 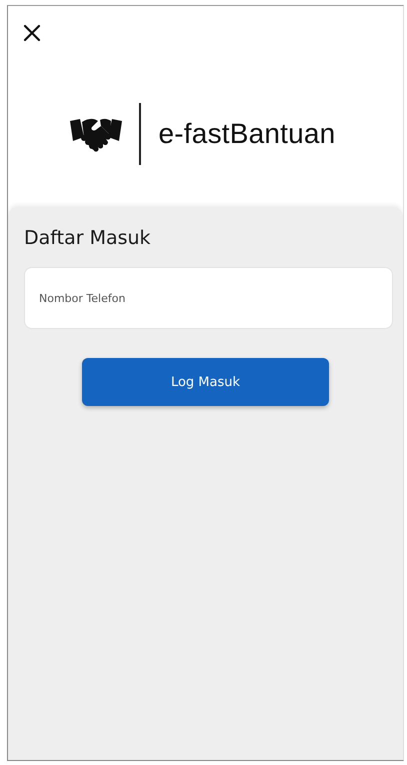 What do you see at coordinates (205, 382) in the screenshot?
I see `login-button: Log Masuk` at bounding box center [205, 382].